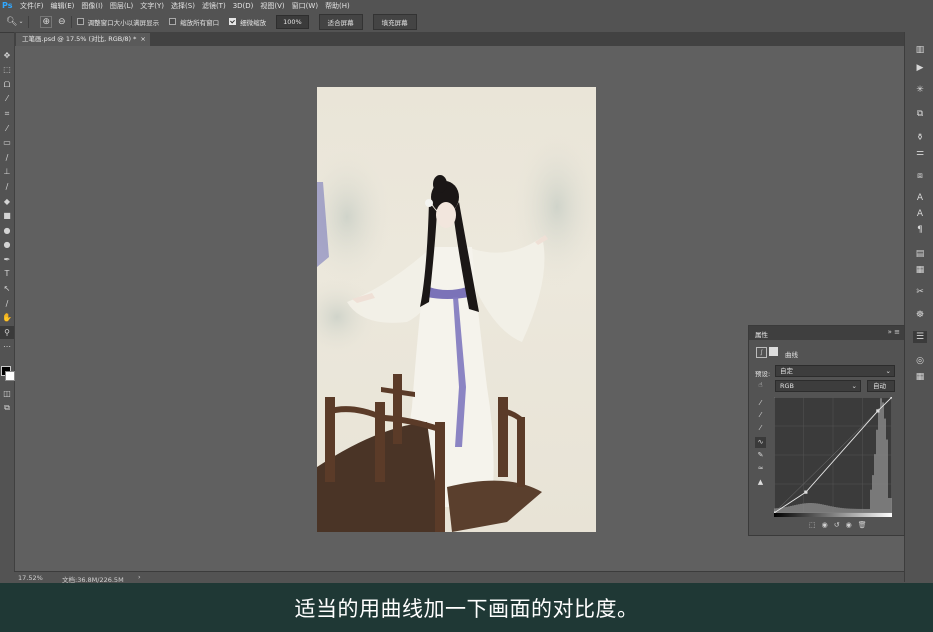  I want to click on character-icon: A, so click(920, 198).